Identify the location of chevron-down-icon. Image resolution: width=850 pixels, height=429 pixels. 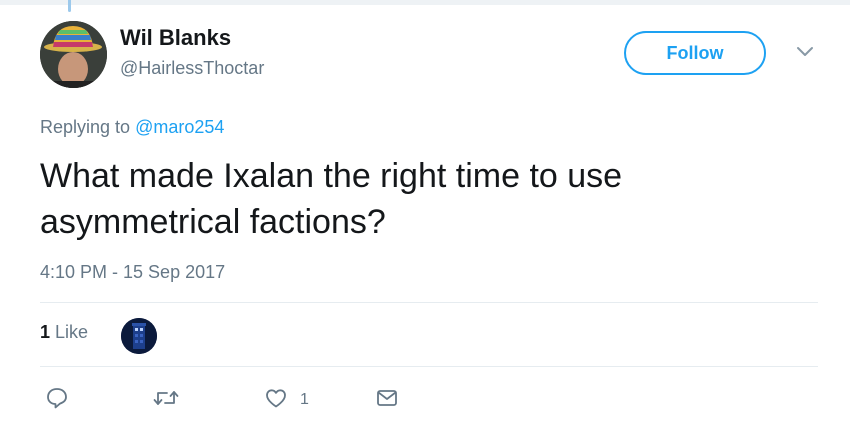
(805, 52).